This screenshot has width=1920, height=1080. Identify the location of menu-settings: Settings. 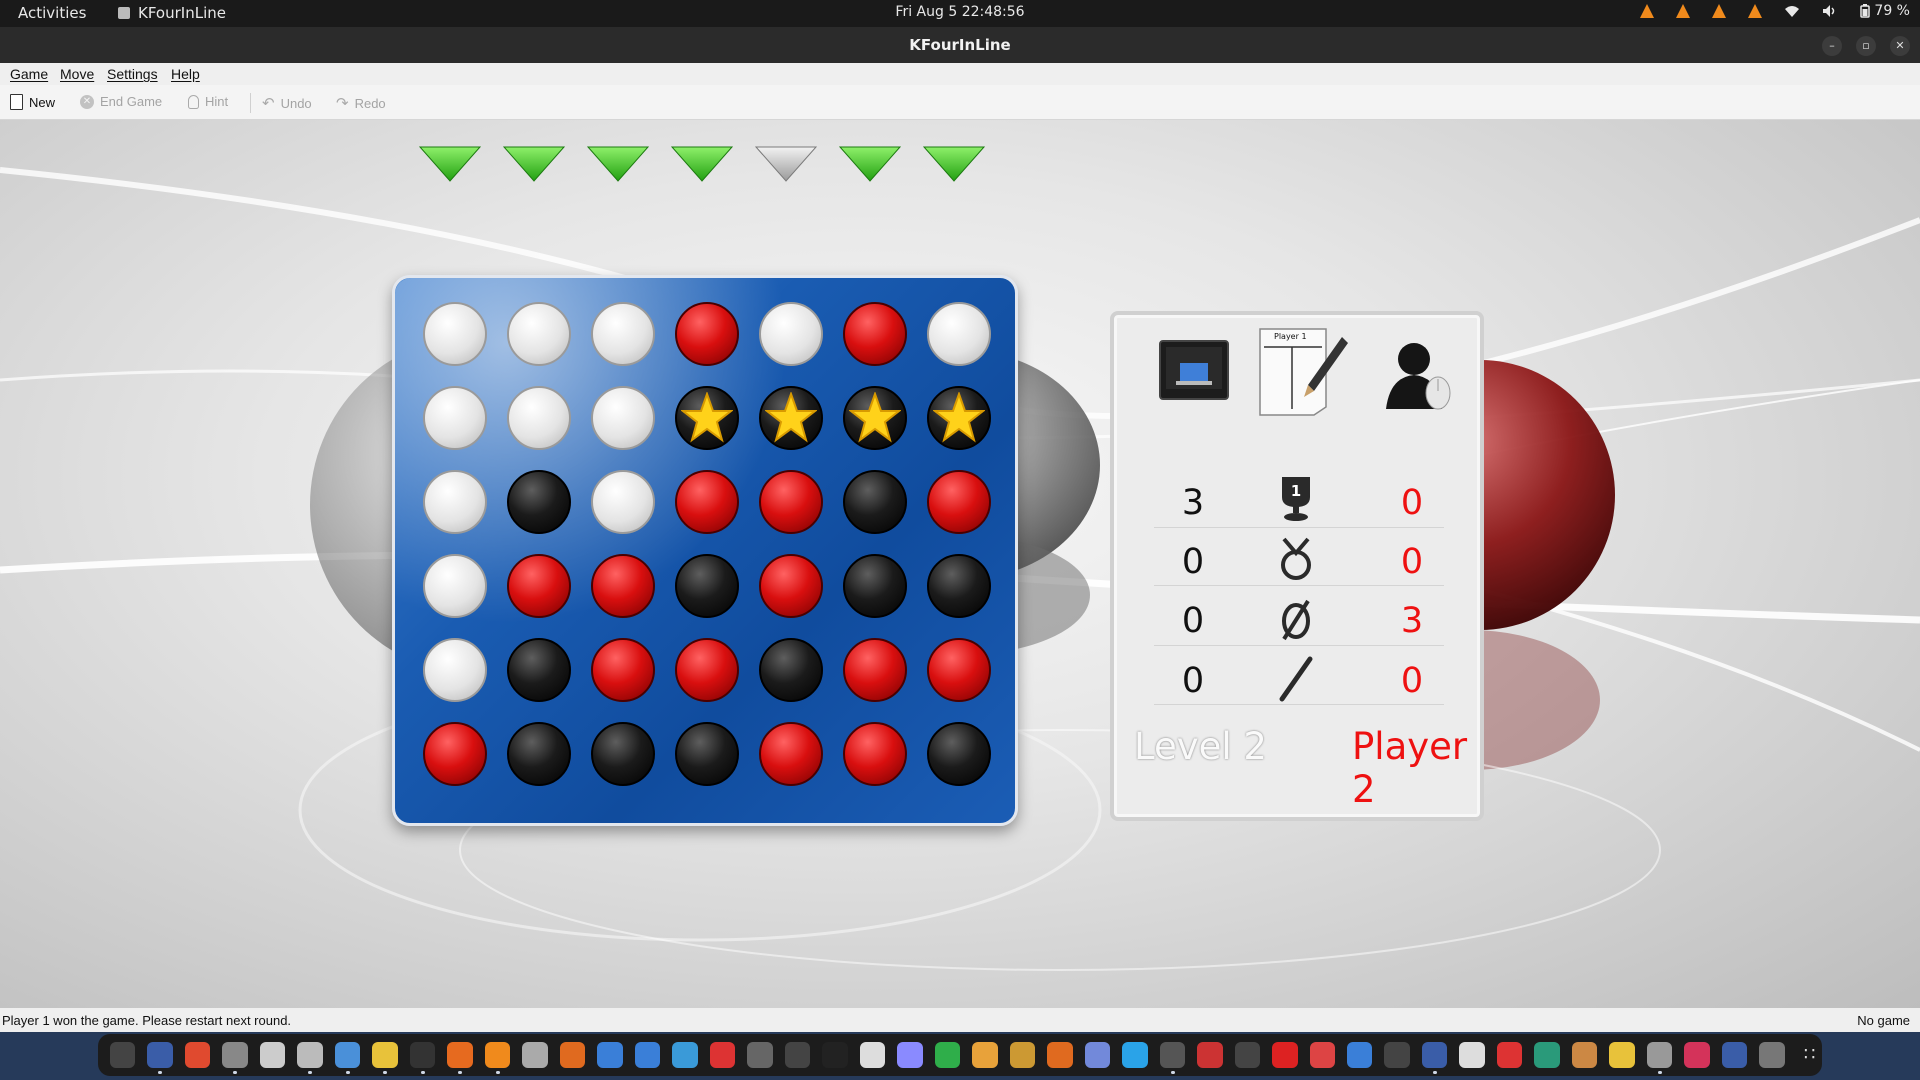
(132, 74).